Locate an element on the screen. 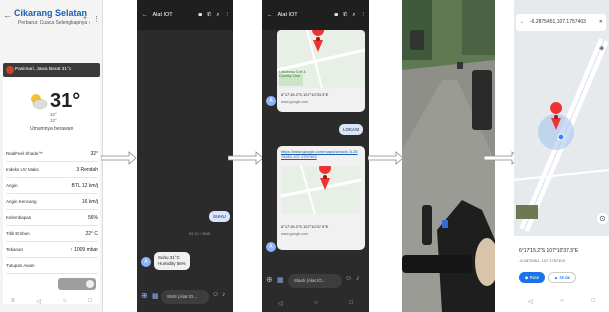 The width and height of the screenshot is (609, 312). map-graphic is located at coordinates (321, 190).